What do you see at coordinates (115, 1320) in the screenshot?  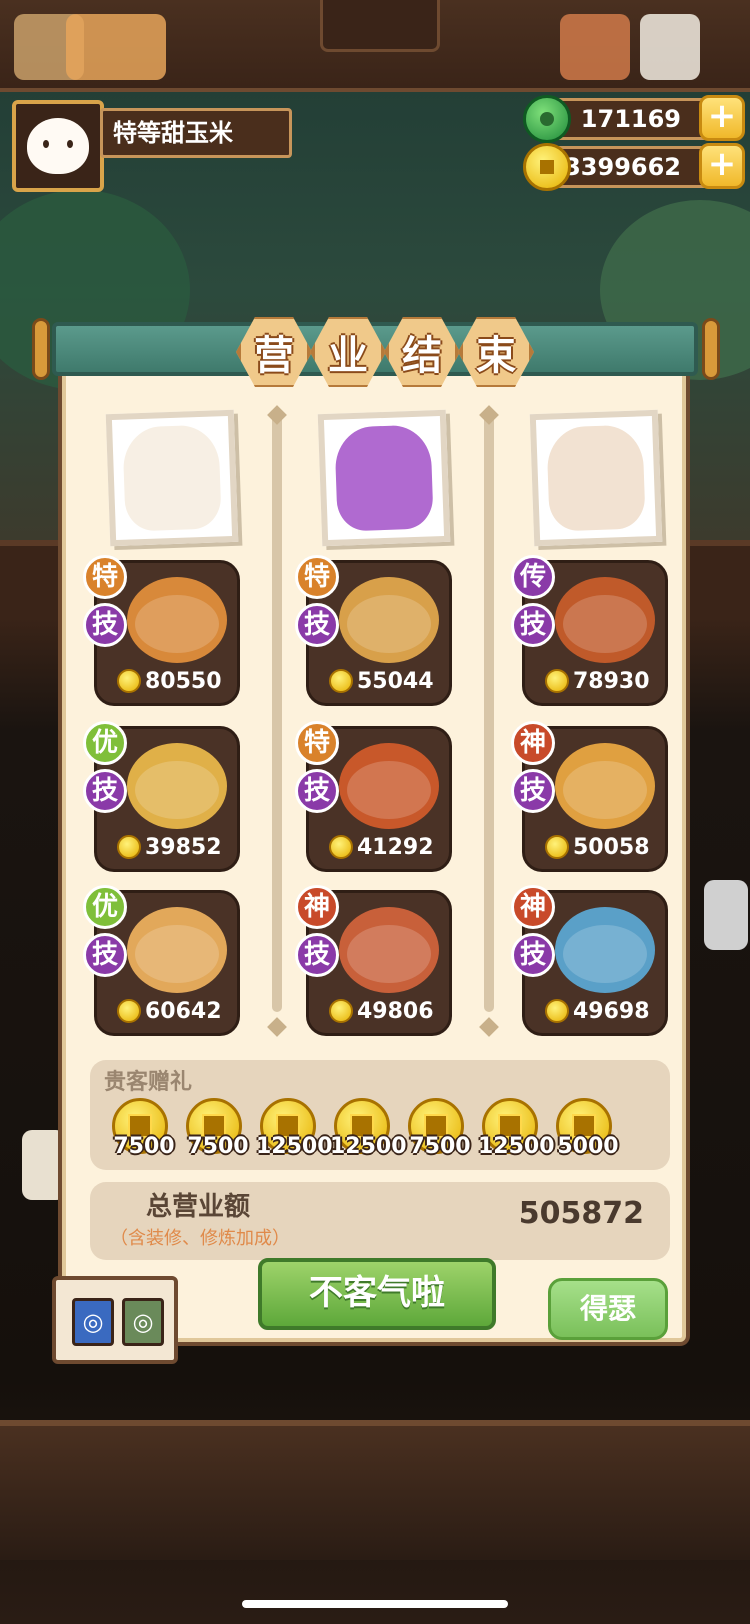 I see `tool-box: ◎ ◎` at bounding box center [115, 1320].